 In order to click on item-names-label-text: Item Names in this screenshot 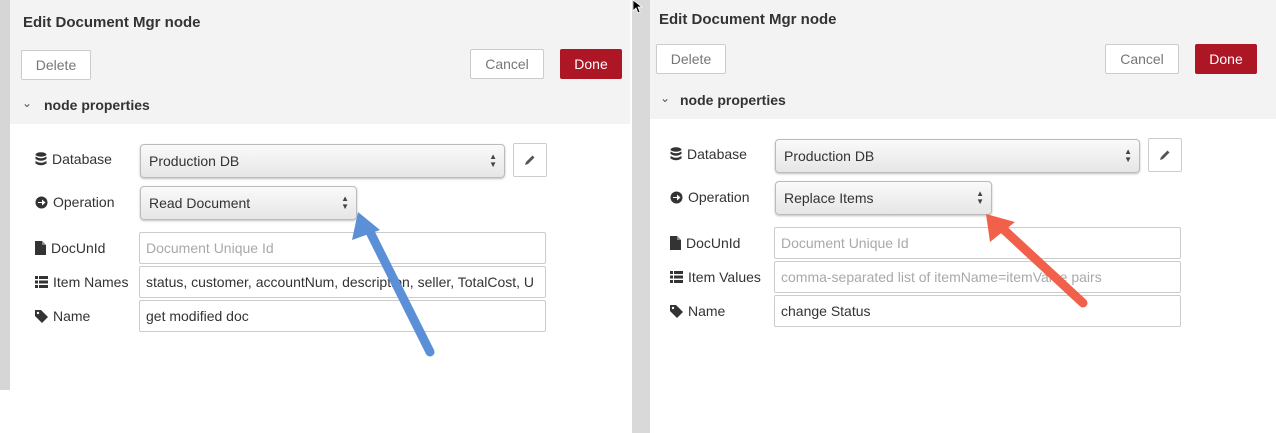, I will do `click(91, 282)`.